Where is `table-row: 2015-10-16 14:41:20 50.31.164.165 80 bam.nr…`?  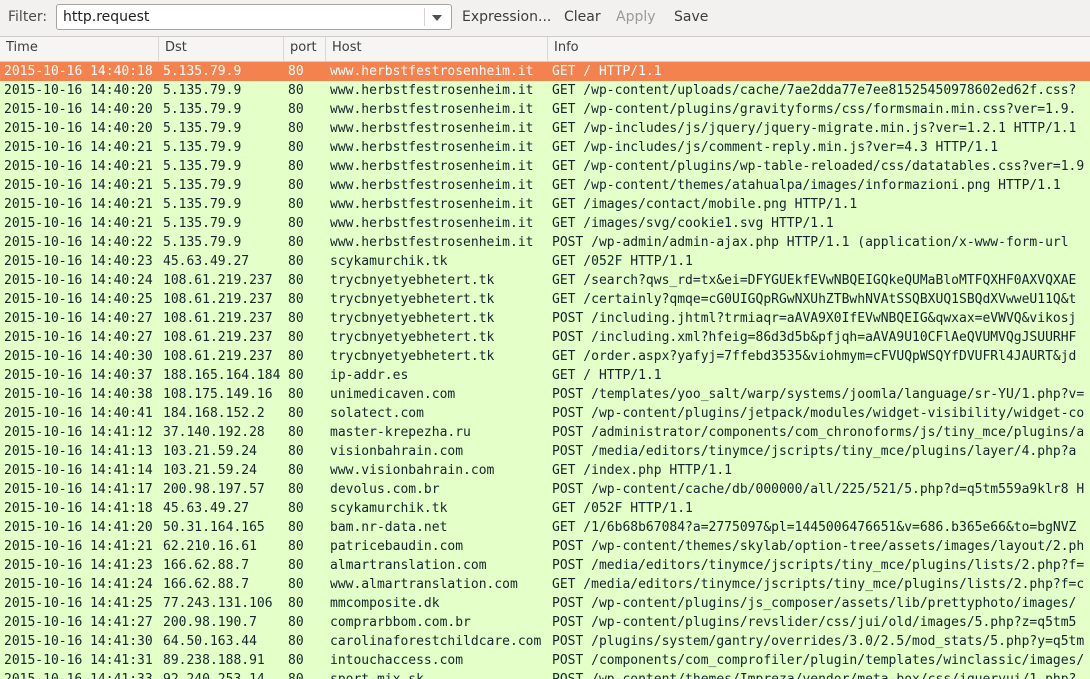 table-row: 2015-10-16 14:41:20 50.31.164.165 80 bam.nr… is located at coordinates (545, 527).